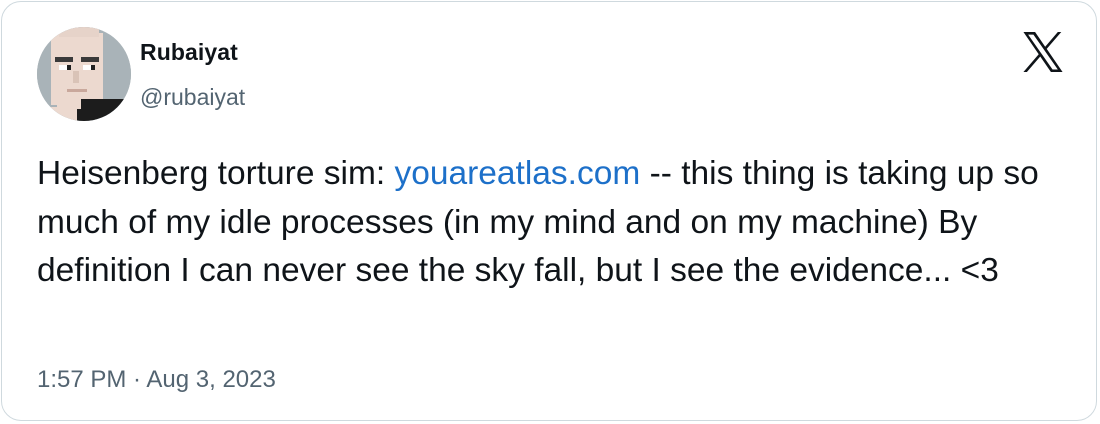 This screenshot has height=424, width=1100. I want to click on pixel-face-avatar-icon, so click(84, 74).